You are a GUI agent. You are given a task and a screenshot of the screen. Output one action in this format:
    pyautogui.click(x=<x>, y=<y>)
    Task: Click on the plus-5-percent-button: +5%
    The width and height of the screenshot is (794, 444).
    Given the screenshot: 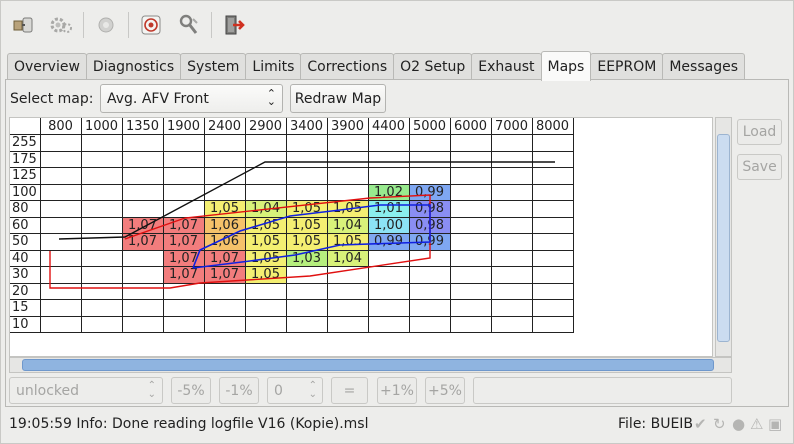 What is the action you would take?
    pyautogui.click(x=445, y=390)
    